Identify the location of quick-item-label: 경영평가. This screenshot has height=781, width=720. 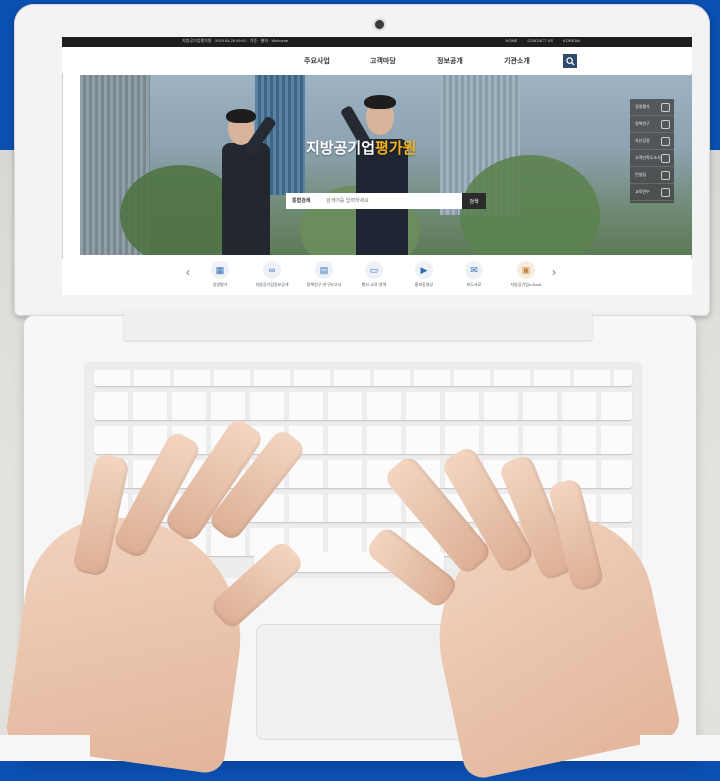
(642, 106).